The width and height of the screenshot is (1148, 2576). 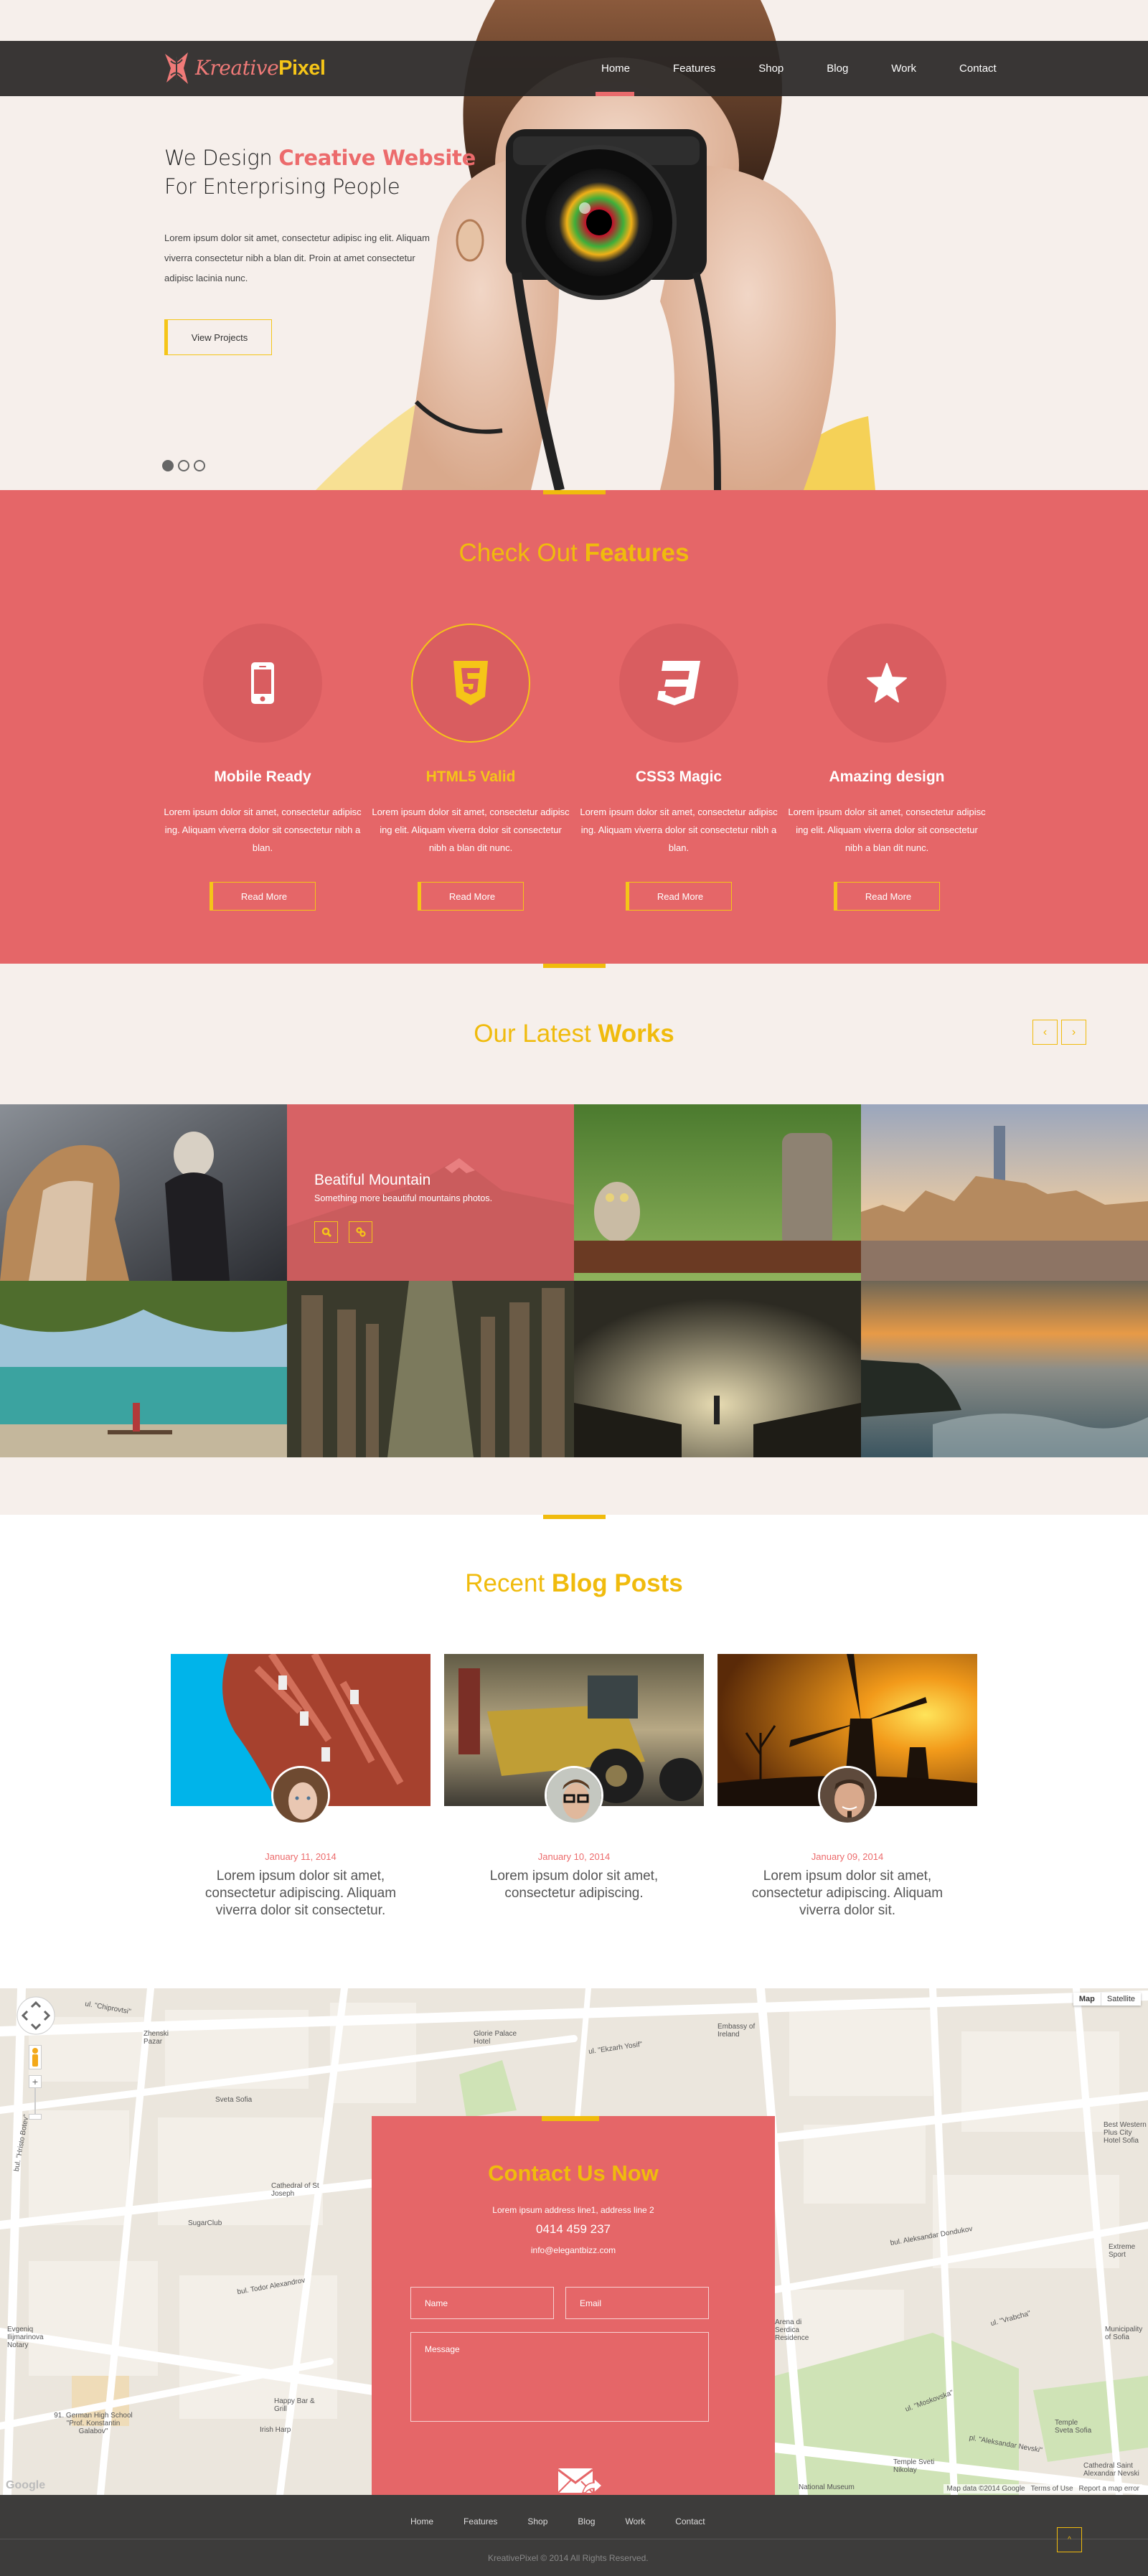 I want to click on open-link-button, so click(x=361, y=1232).